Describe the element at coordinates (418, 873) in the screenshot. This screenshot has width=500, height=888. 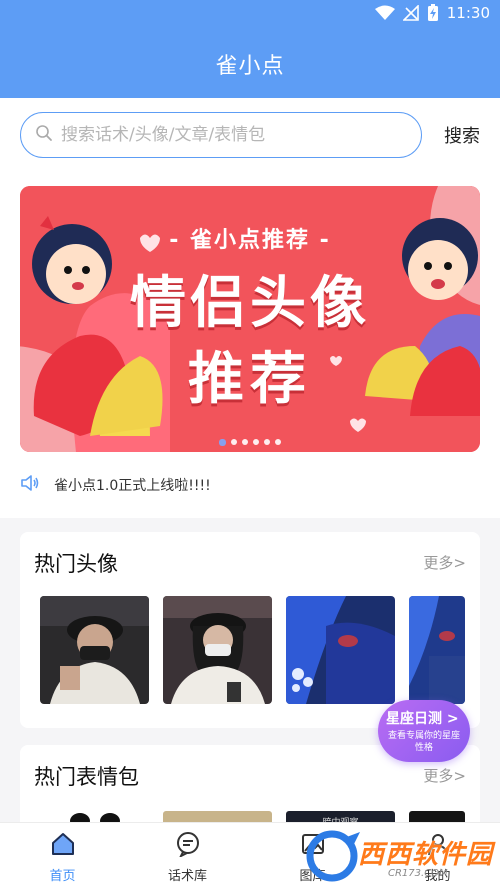
I see `watermark-url: CR173.COM` at that location.